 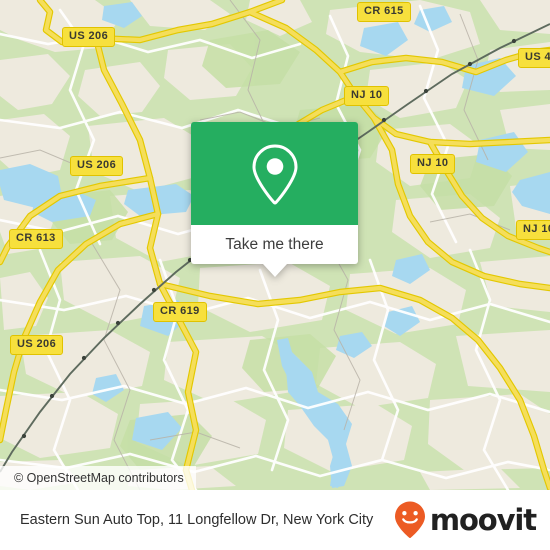 I want to click on osm-attribution-text: © OpenStreetMap contributors, so click(x=99, y=478).